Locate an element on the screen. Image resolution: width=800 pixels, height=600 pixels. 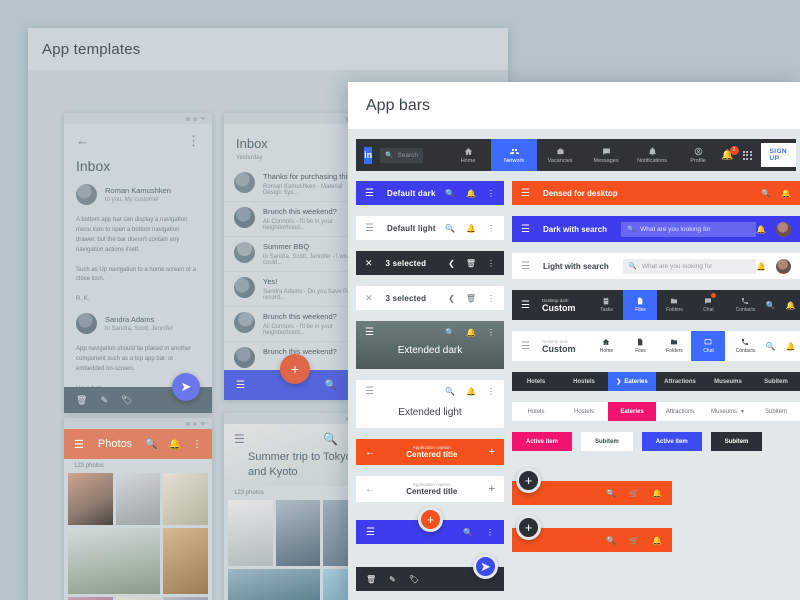
nav-item-messages: Messages is located at coordinates (606, 155).